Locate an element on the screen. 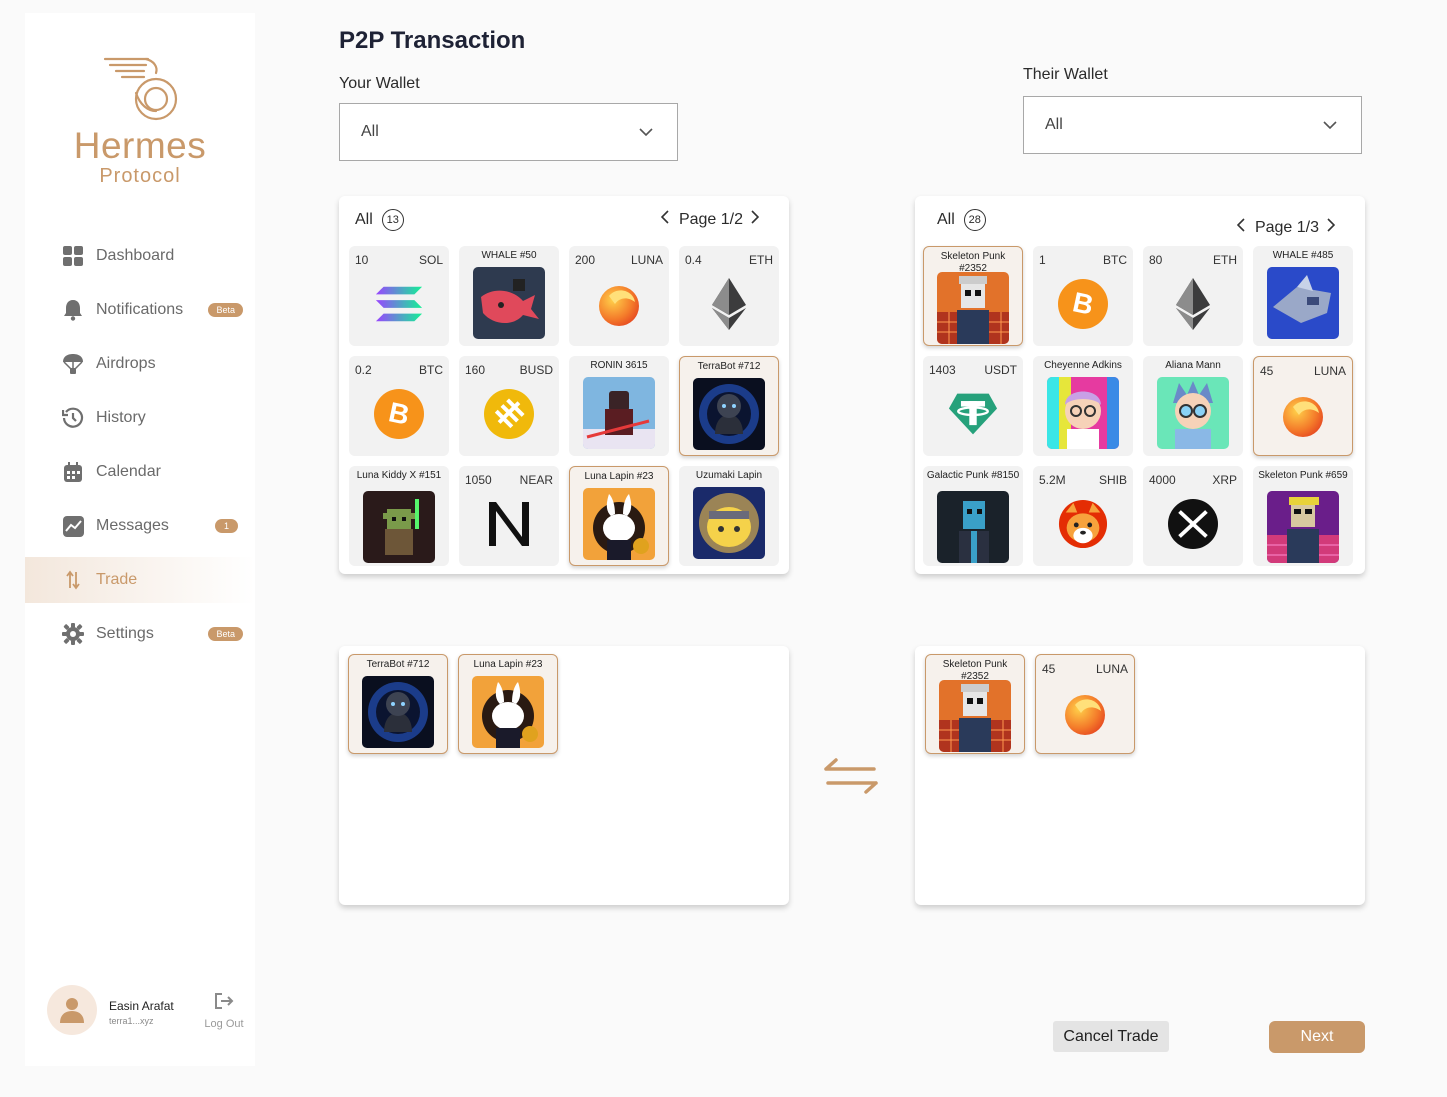 Image resolution: width=1447 pixels, height=1097 pixels. token-card: 200 LUNA is located at coordinates (619, 296).